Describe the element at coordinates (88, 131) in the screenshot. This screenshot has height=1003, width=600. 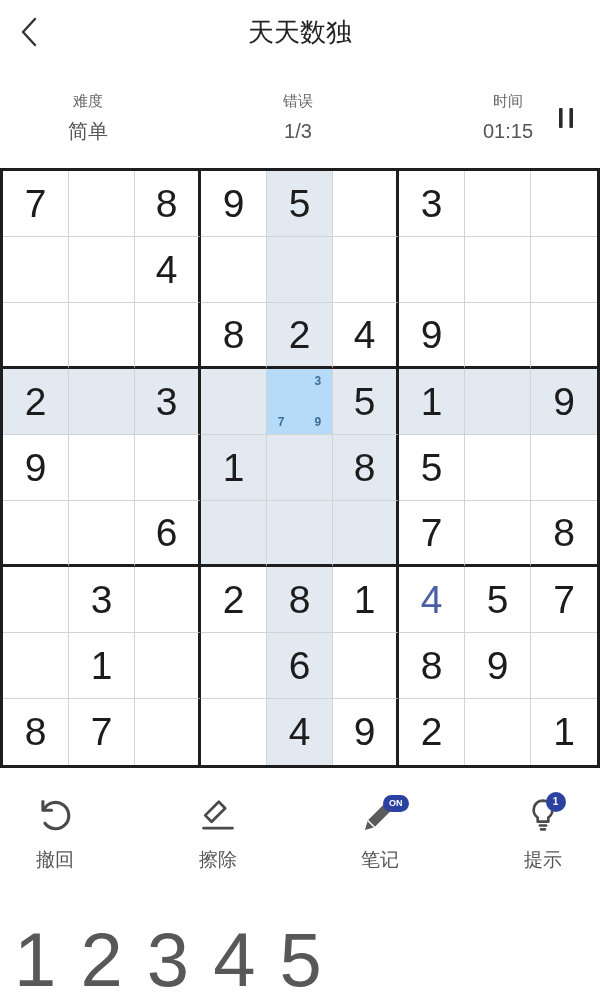
I see `stat-value: 简单` at that location.